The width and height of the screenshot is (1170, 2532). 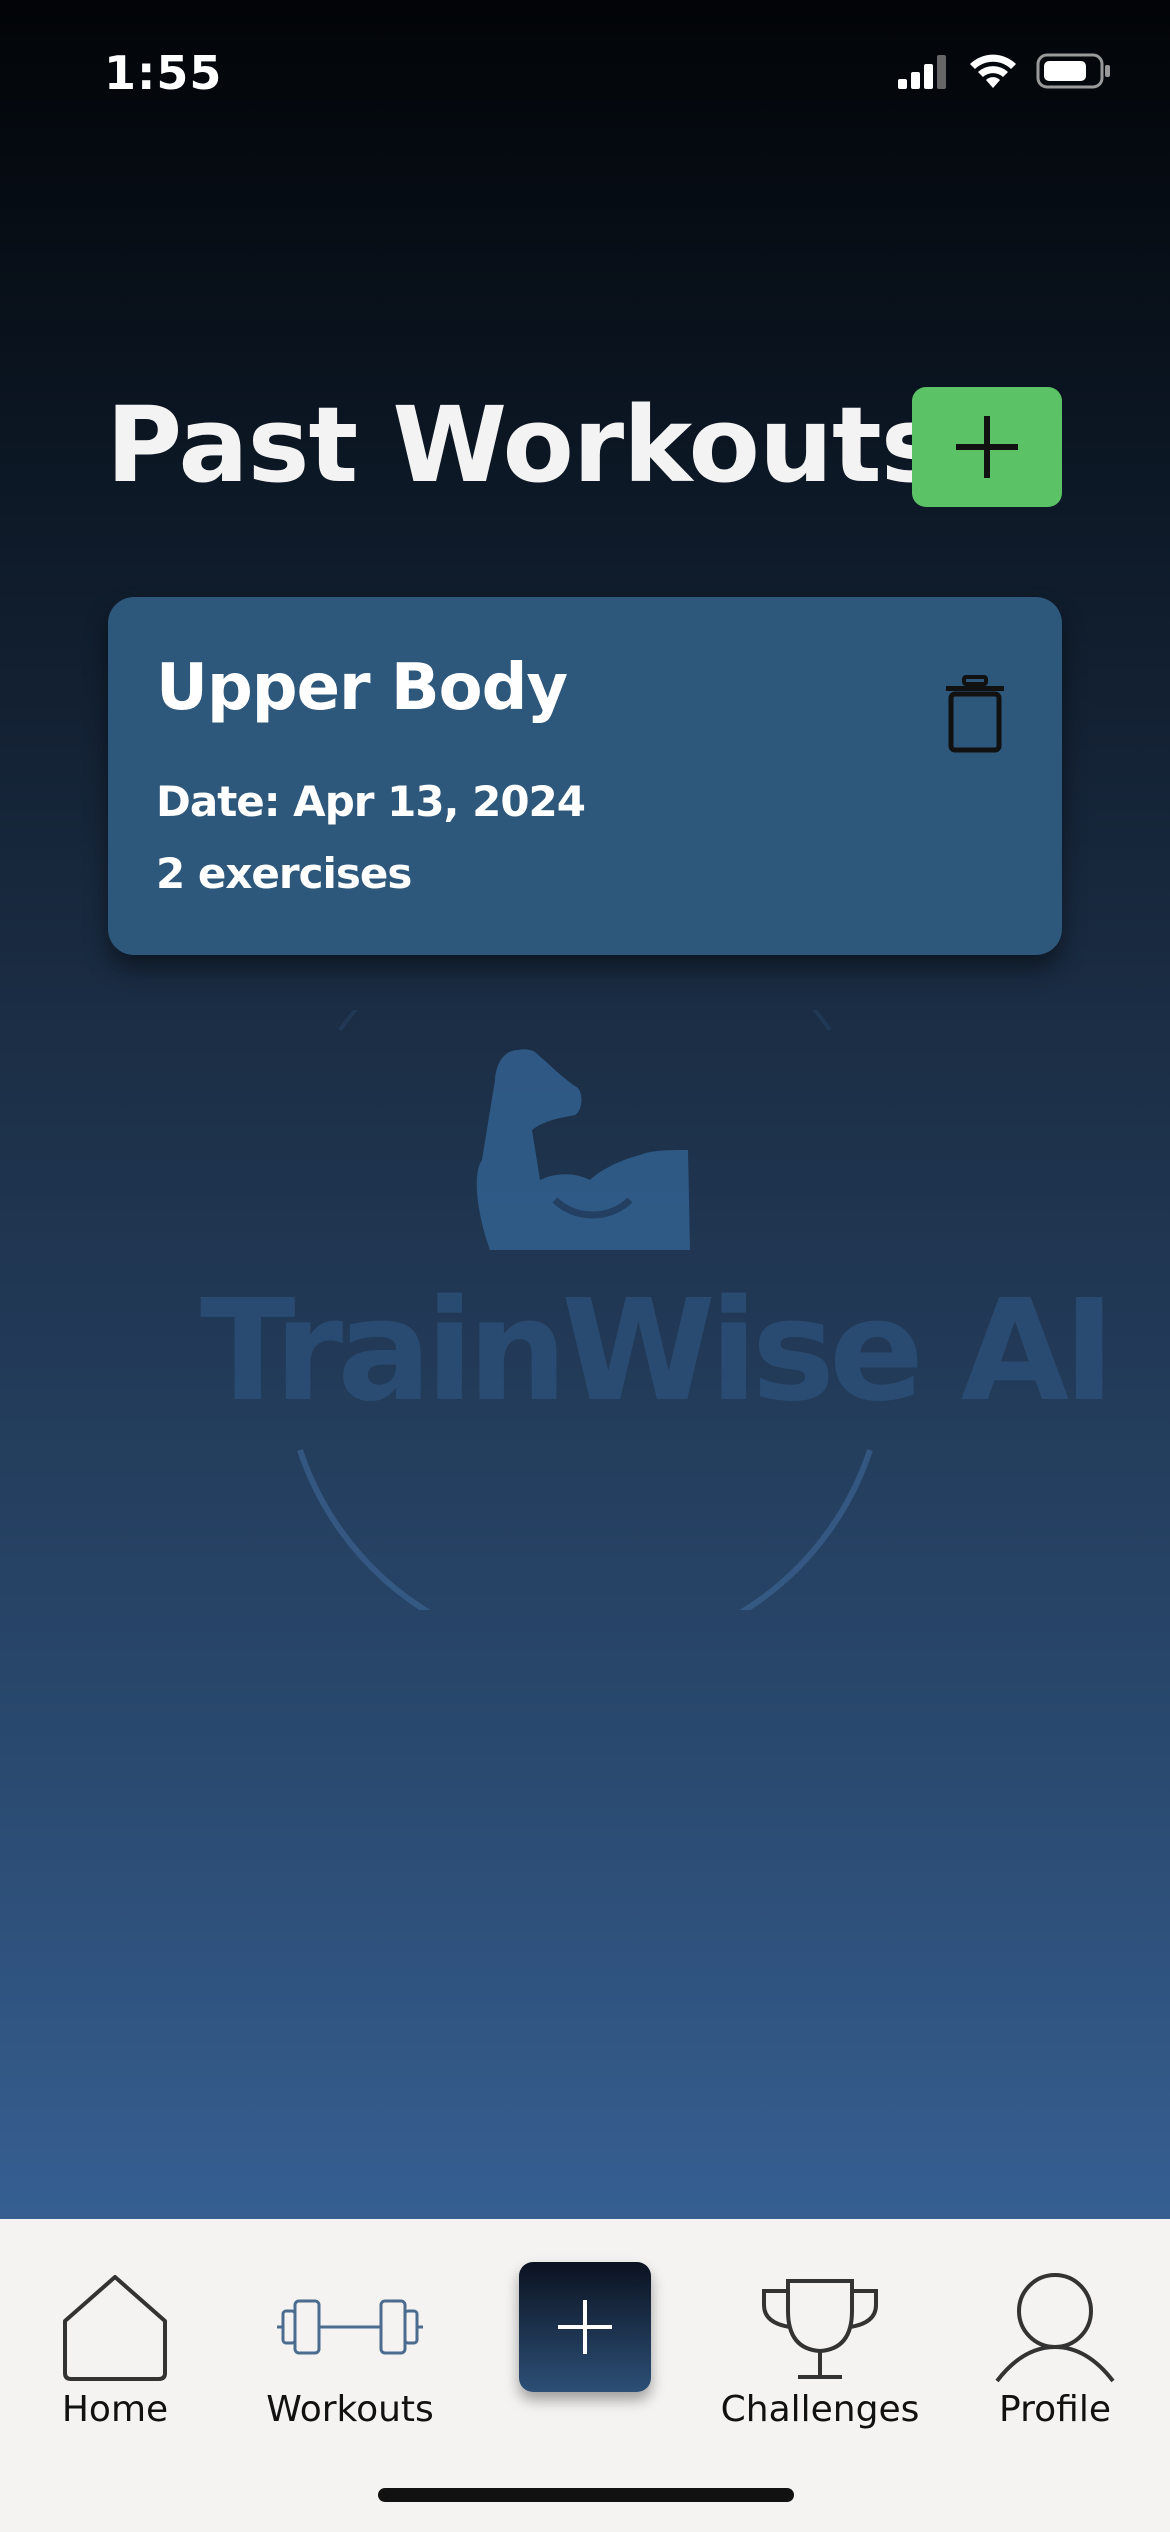 I want to click on signal-icon, so click(x=922, y=72).